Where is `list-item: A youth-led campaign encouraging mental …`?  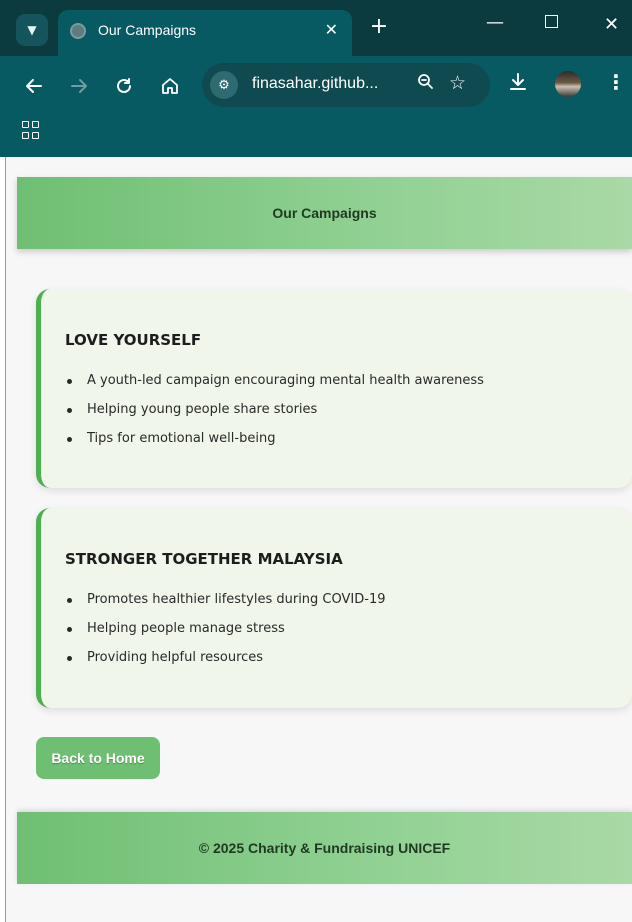
list-item: A youth-led campaign encouraging mental … is located at coordinates (274, 387).